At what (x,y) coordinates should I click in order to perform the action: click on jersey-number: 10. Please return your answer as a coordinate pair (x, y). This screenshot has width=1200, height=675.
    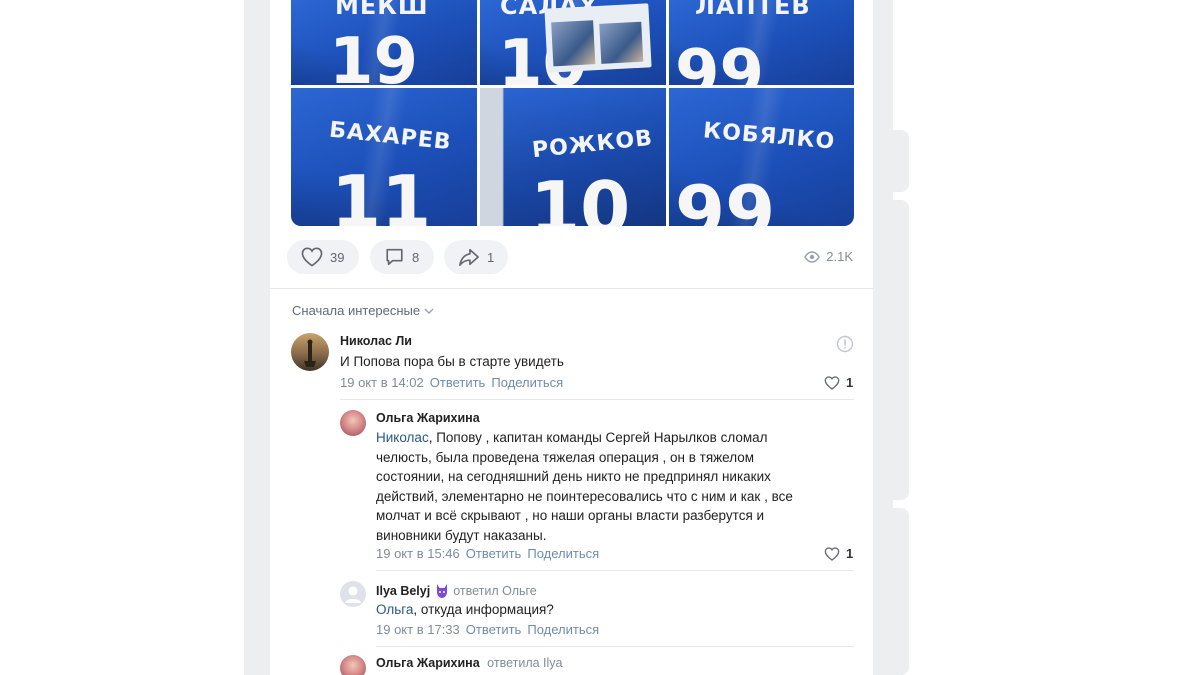
    Looking at the image, I should click on (580, 196).